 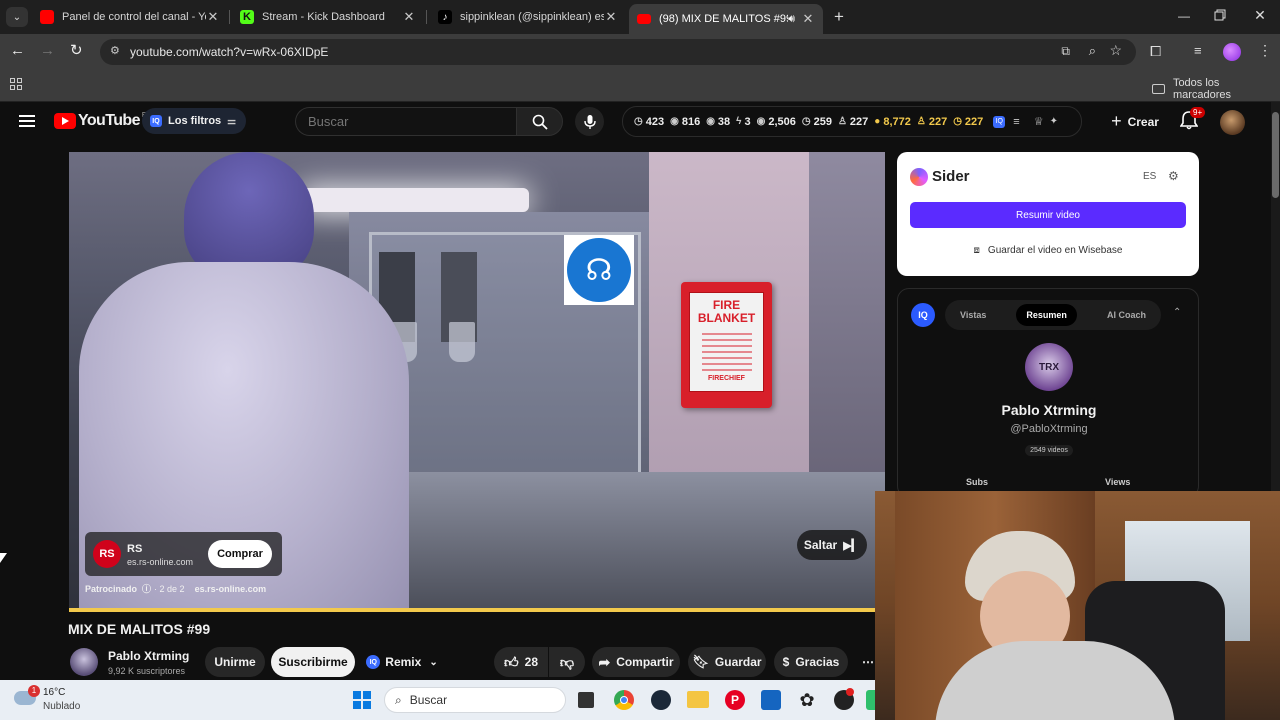 What do you see at coordinates (1039, 121) in the screenshot?
I see `trophy-icon: ♕` at bounding box center [1039, 121].